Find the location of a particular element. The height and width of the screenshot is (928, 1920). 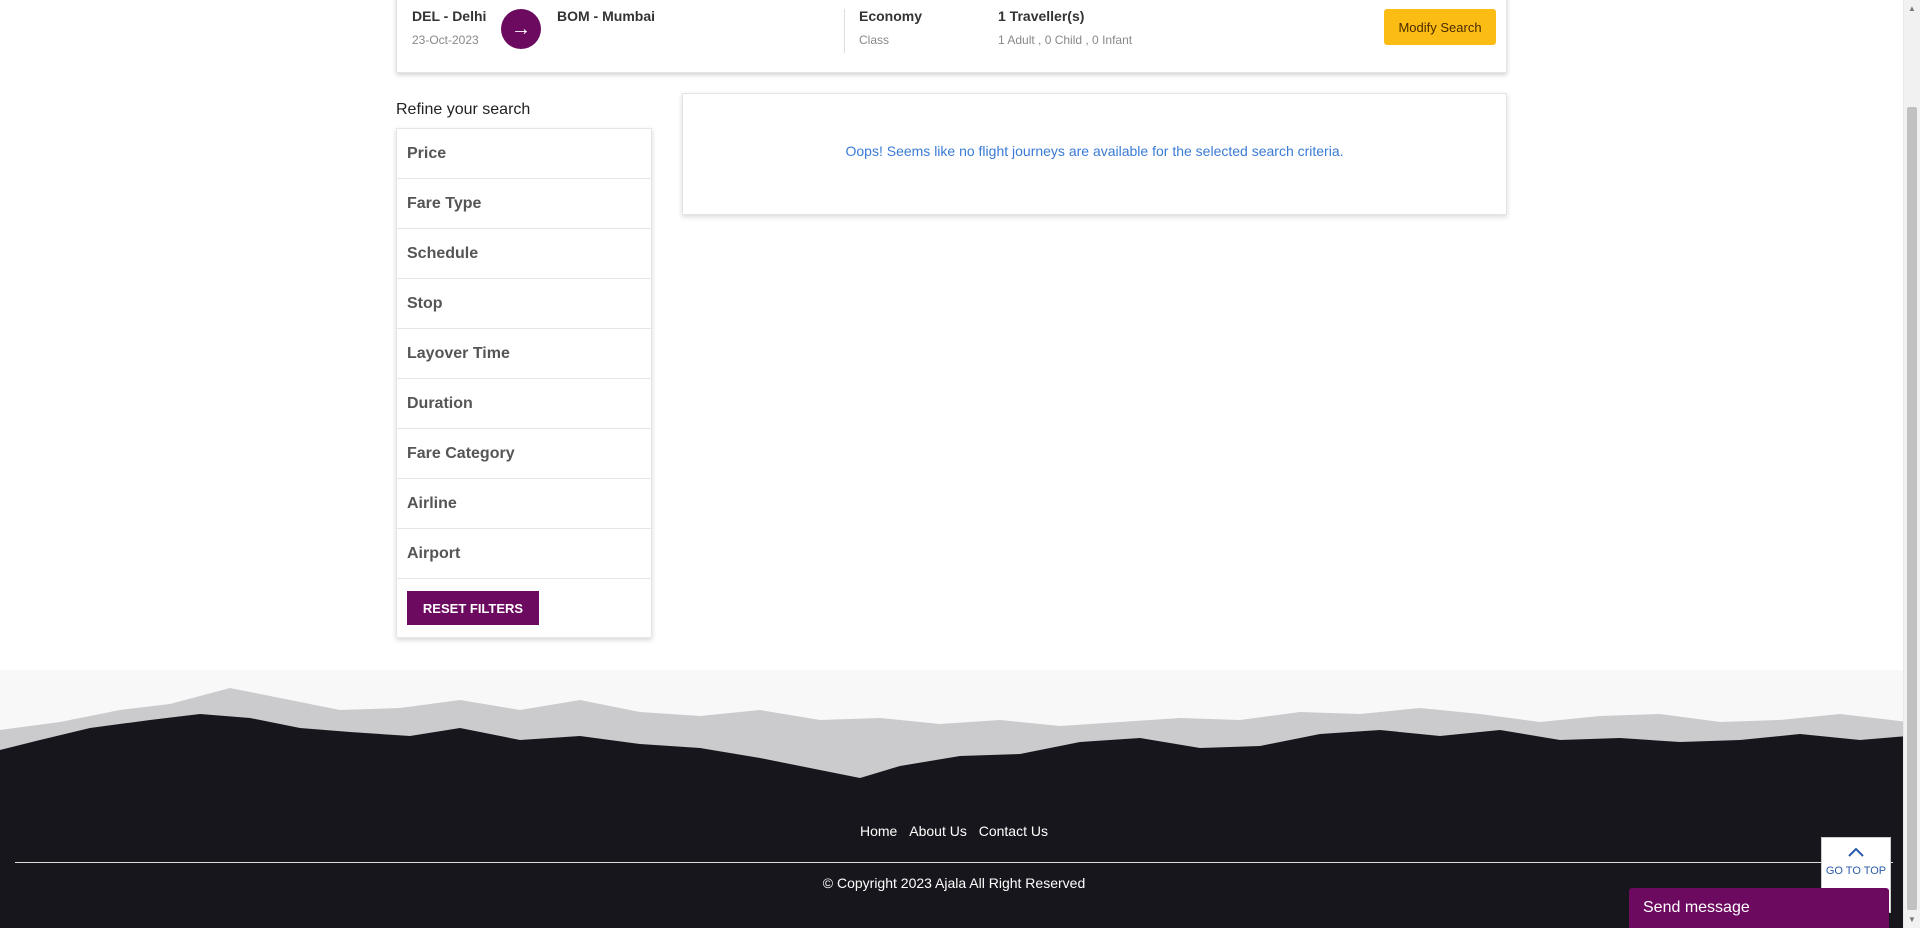

footer-link-home: Home is located at coordinates (878, 831).